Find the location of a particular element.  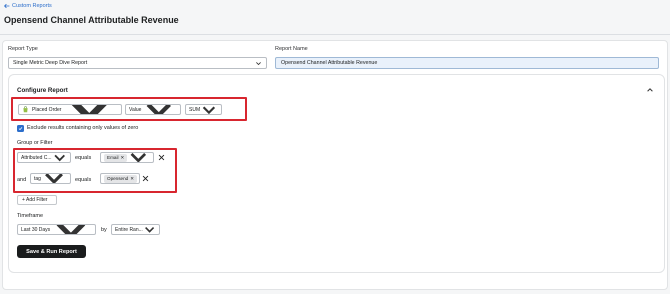

remove-filter2-icon is located at coordinates (145, 178).